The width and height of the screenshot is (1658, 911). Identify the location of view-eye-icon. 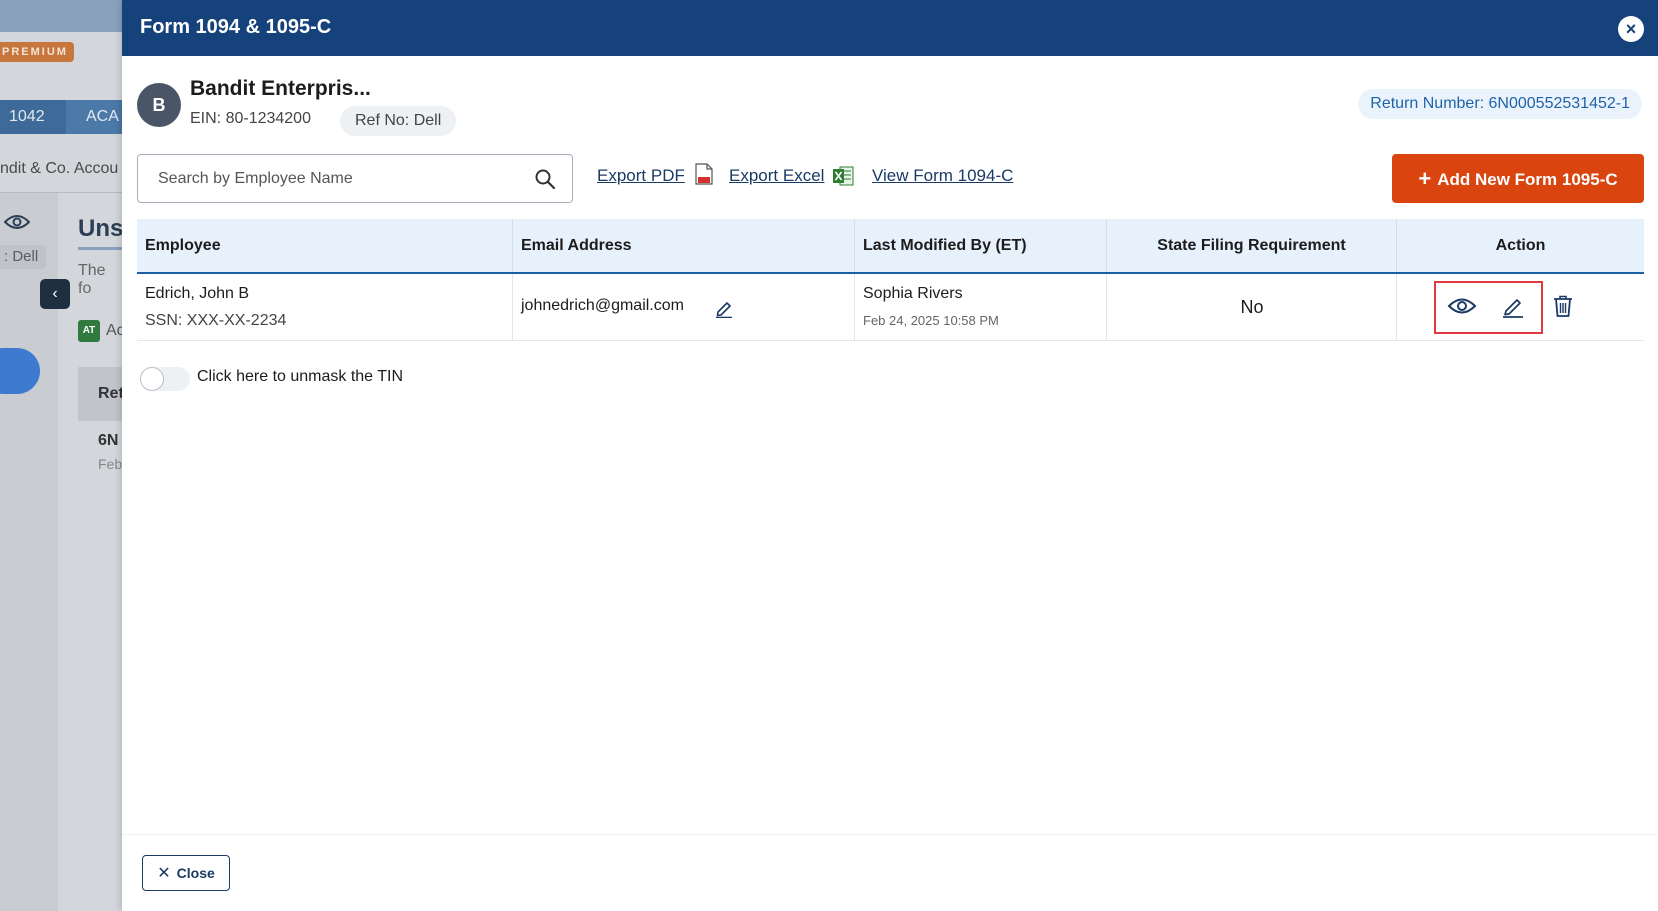
(1462, 306).